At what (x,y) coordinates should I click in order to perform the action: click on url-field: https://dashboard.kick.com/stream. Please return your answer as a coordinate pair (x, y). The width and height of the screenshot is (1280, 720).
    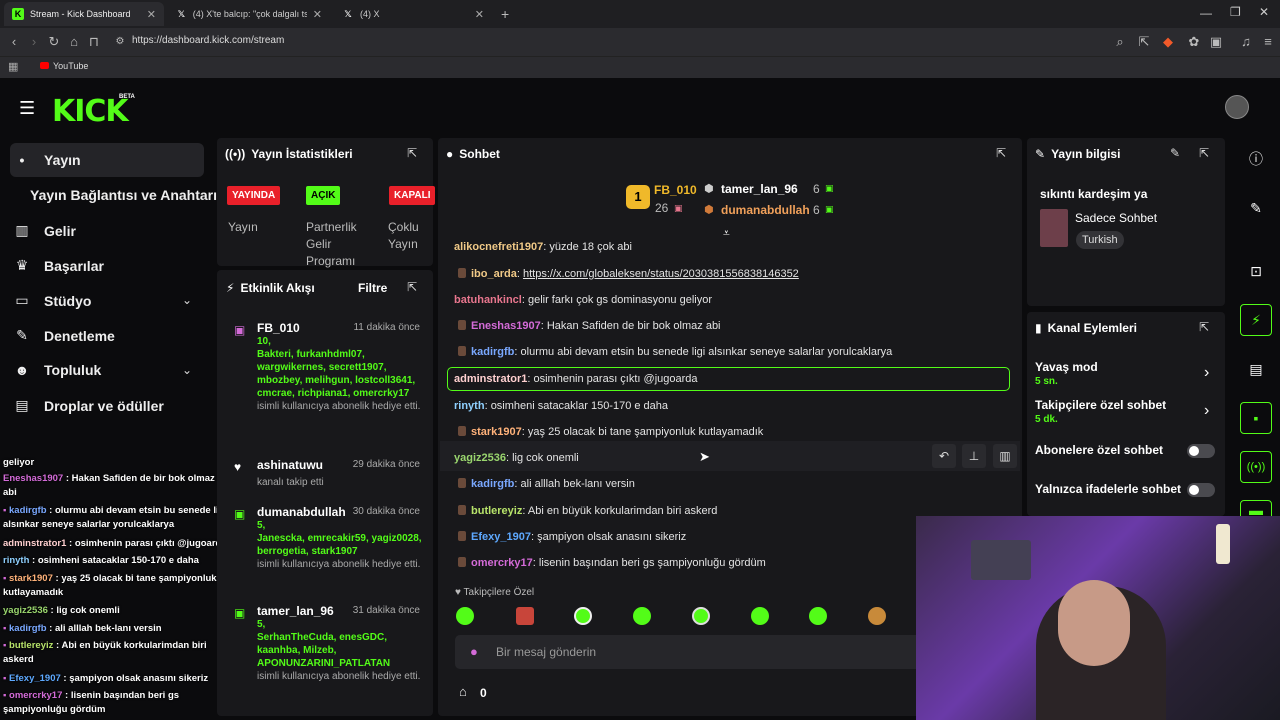
    Looking at the image, I should click on (208, 40).